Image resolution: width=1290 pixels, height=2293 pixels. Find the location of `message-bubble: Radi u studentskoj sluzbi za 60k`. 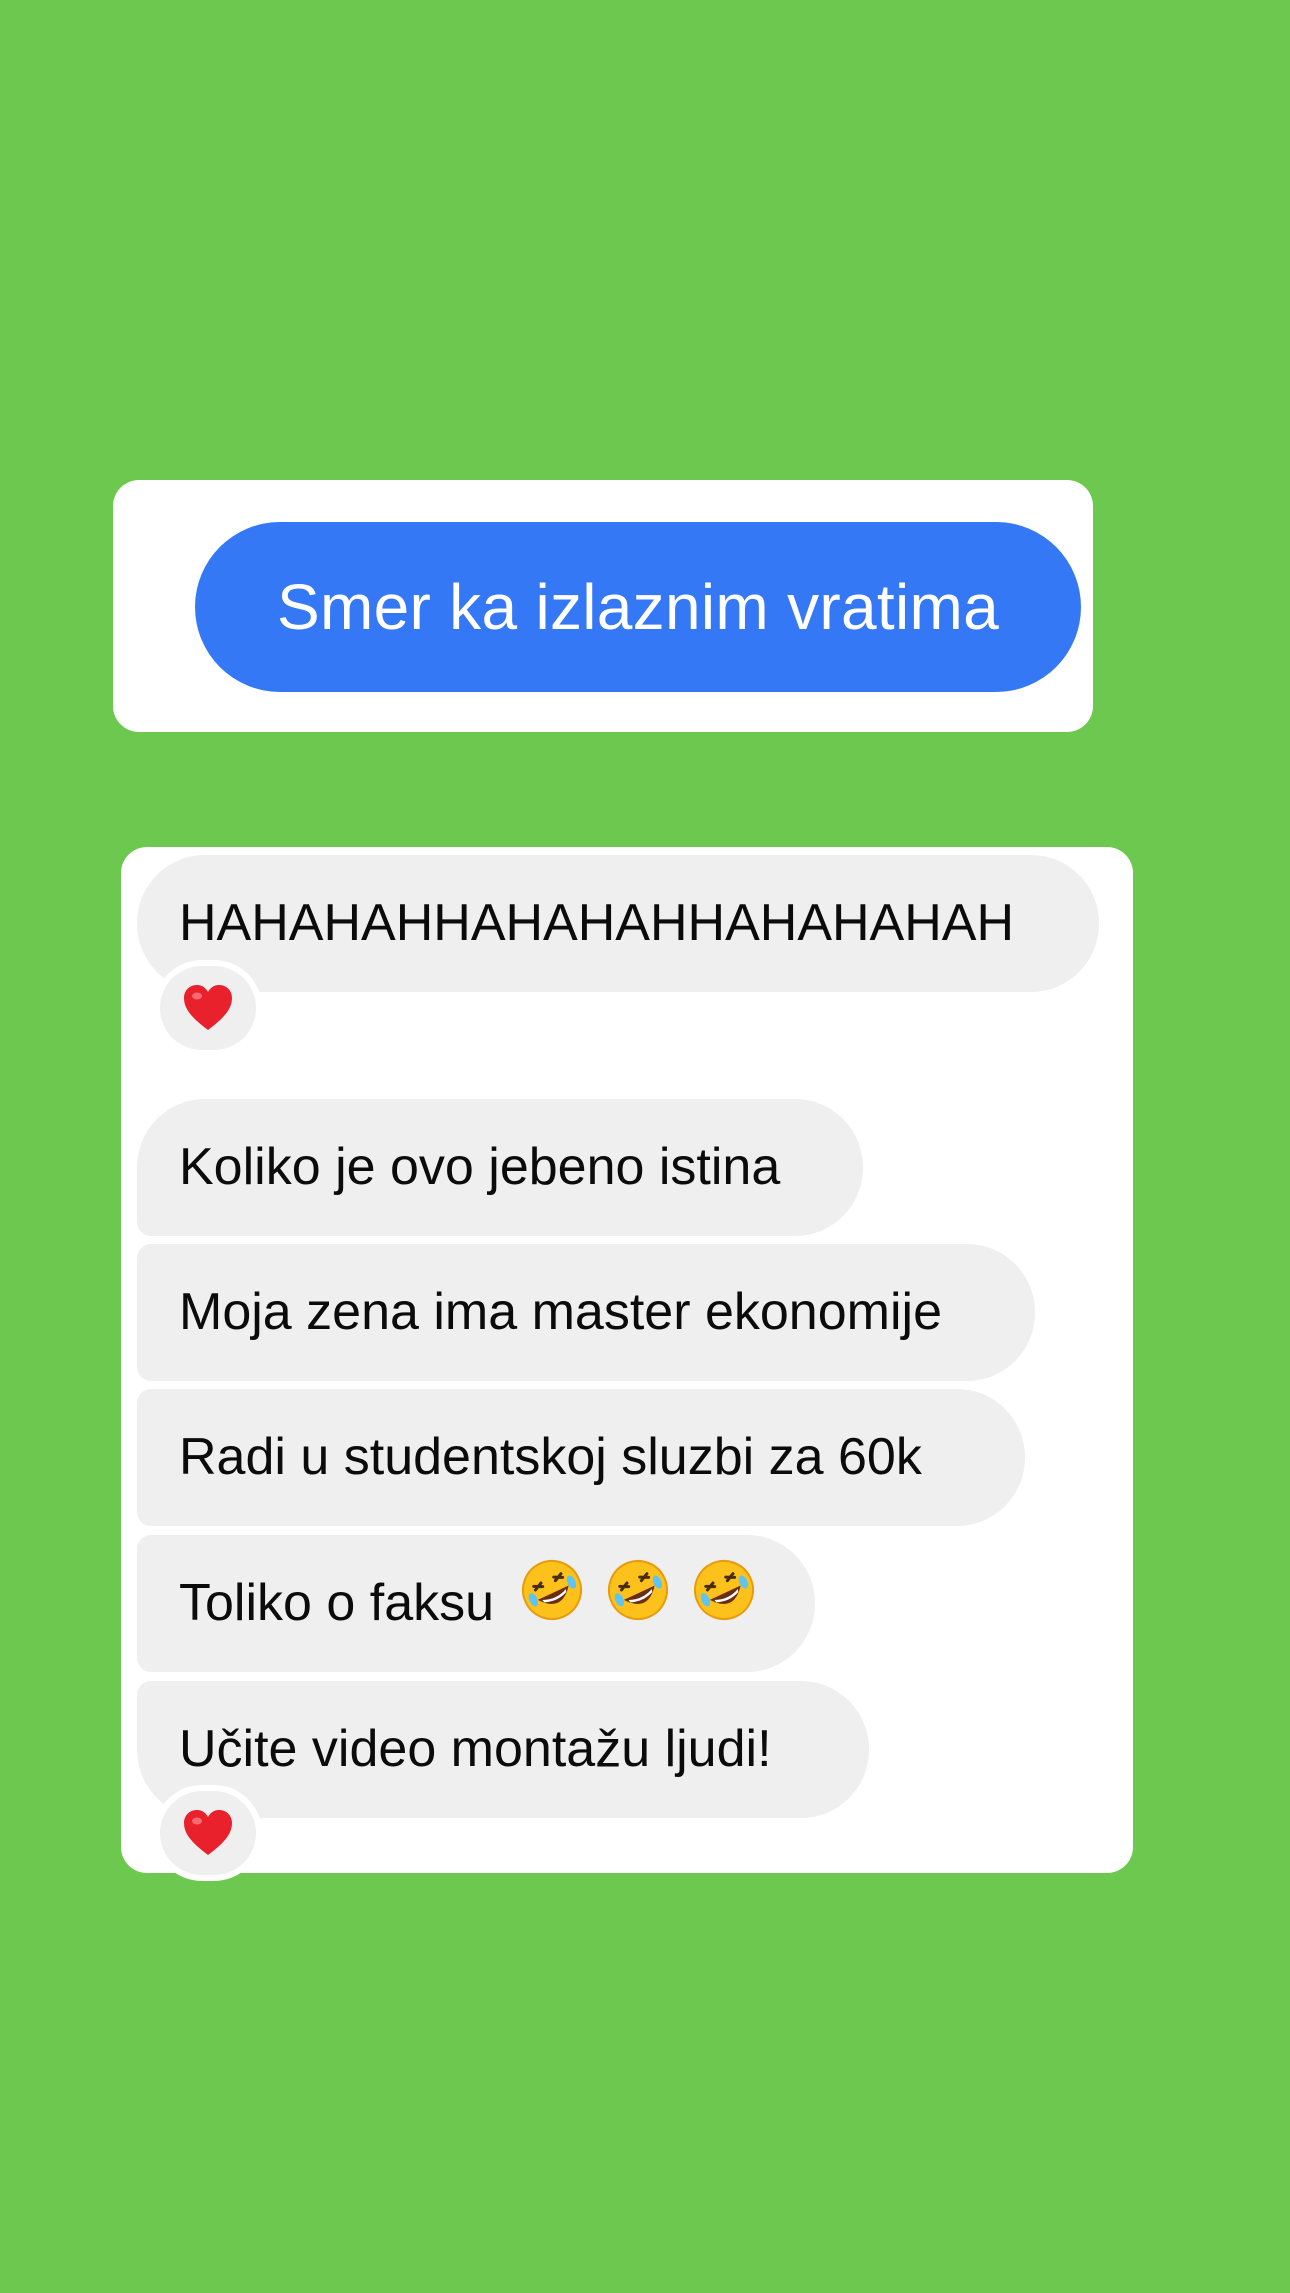

message-bubble: Radi u studentskoj sluzbi za 60k is located at coordinates (581, 1457).